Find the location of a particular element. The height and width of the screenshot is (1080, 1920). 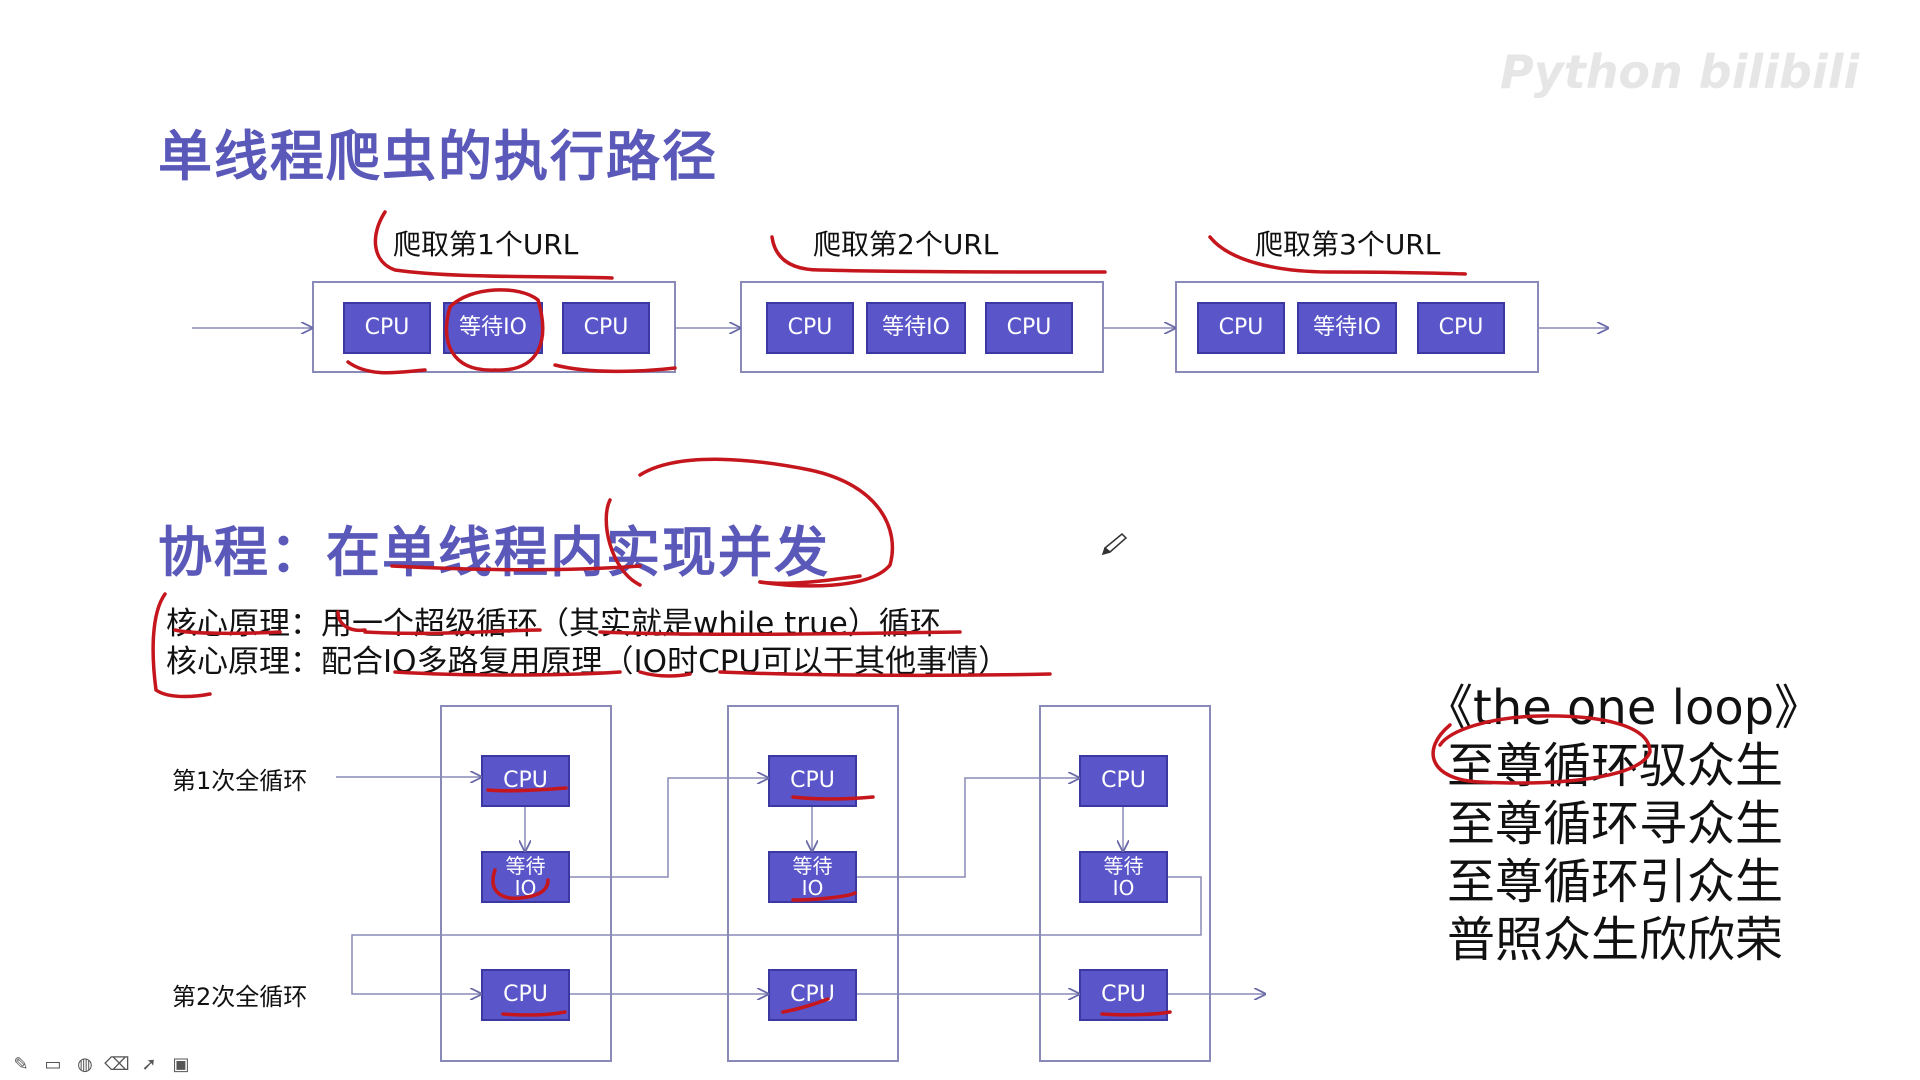

palette-icon: ◍ is located at coordinates (85, 1064).